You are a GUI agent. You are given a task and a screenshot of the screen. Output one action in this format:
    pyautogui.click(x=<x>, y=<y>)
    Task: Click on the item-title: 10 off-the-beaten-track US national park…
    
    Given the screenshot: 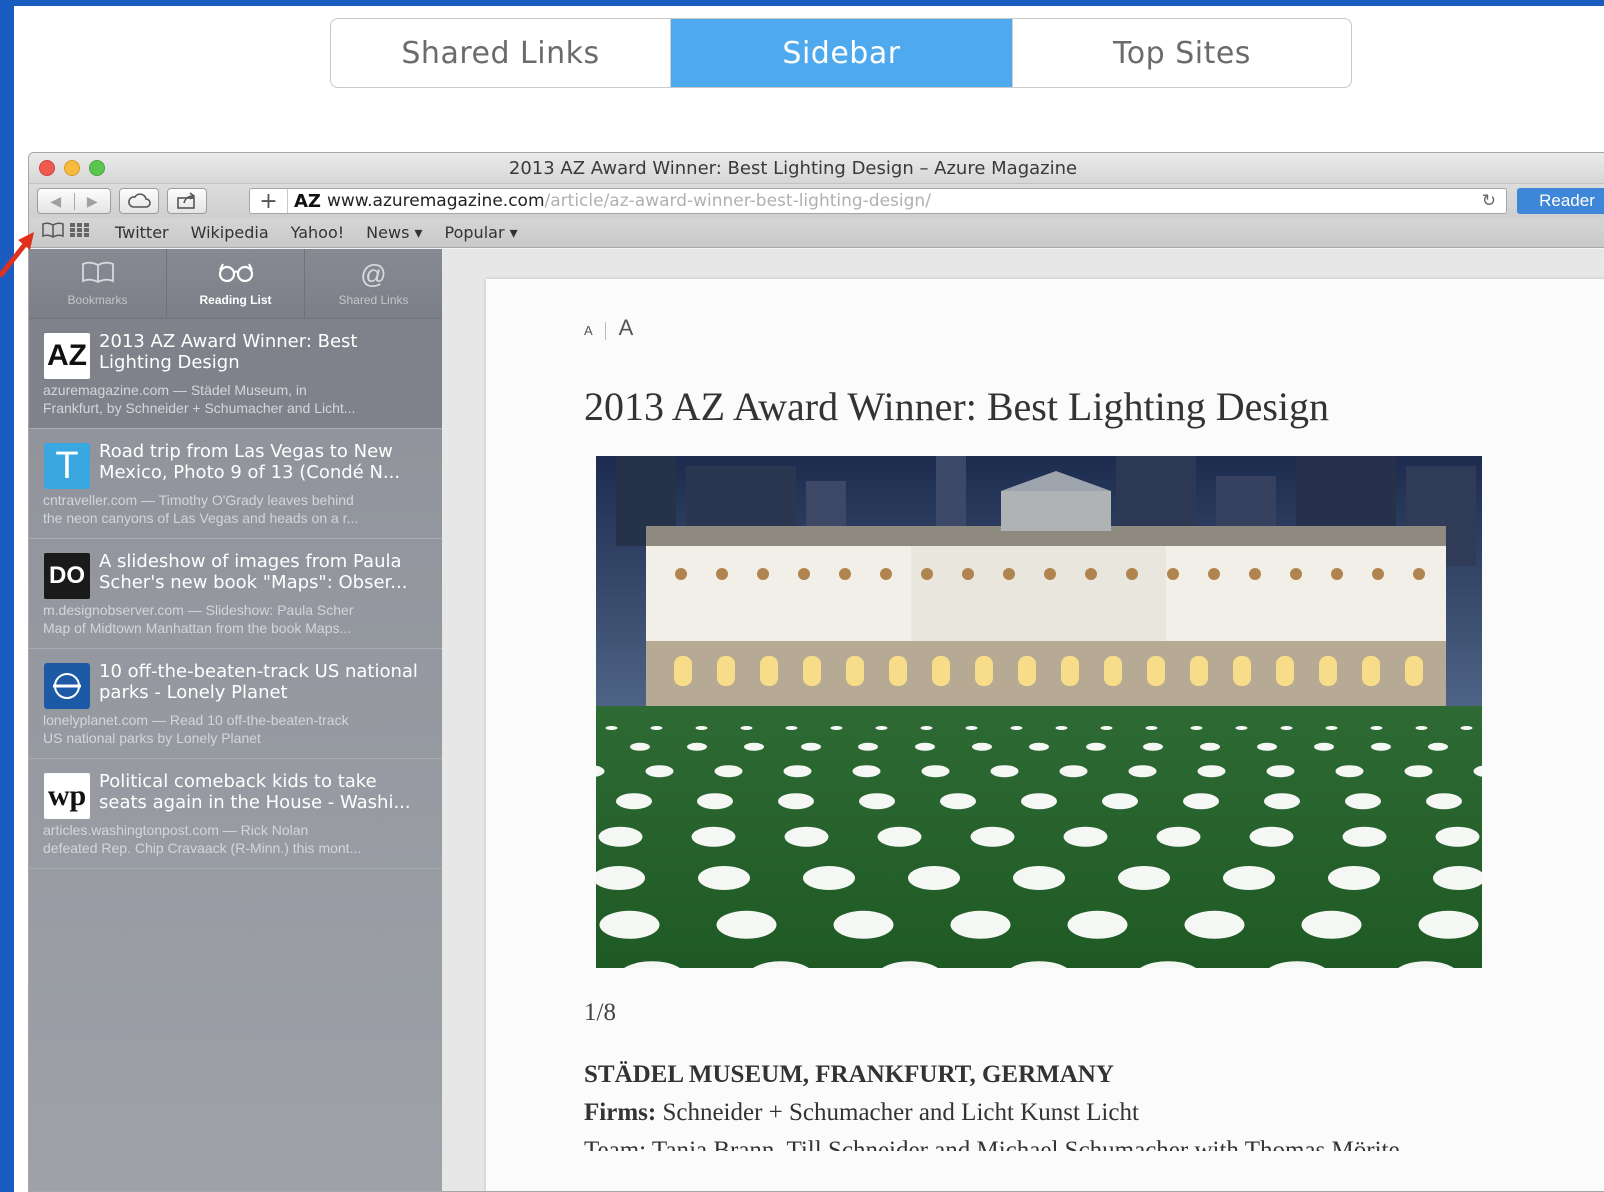 What is the action you would take?
    pyautogui.click(x=258, y=682)
    